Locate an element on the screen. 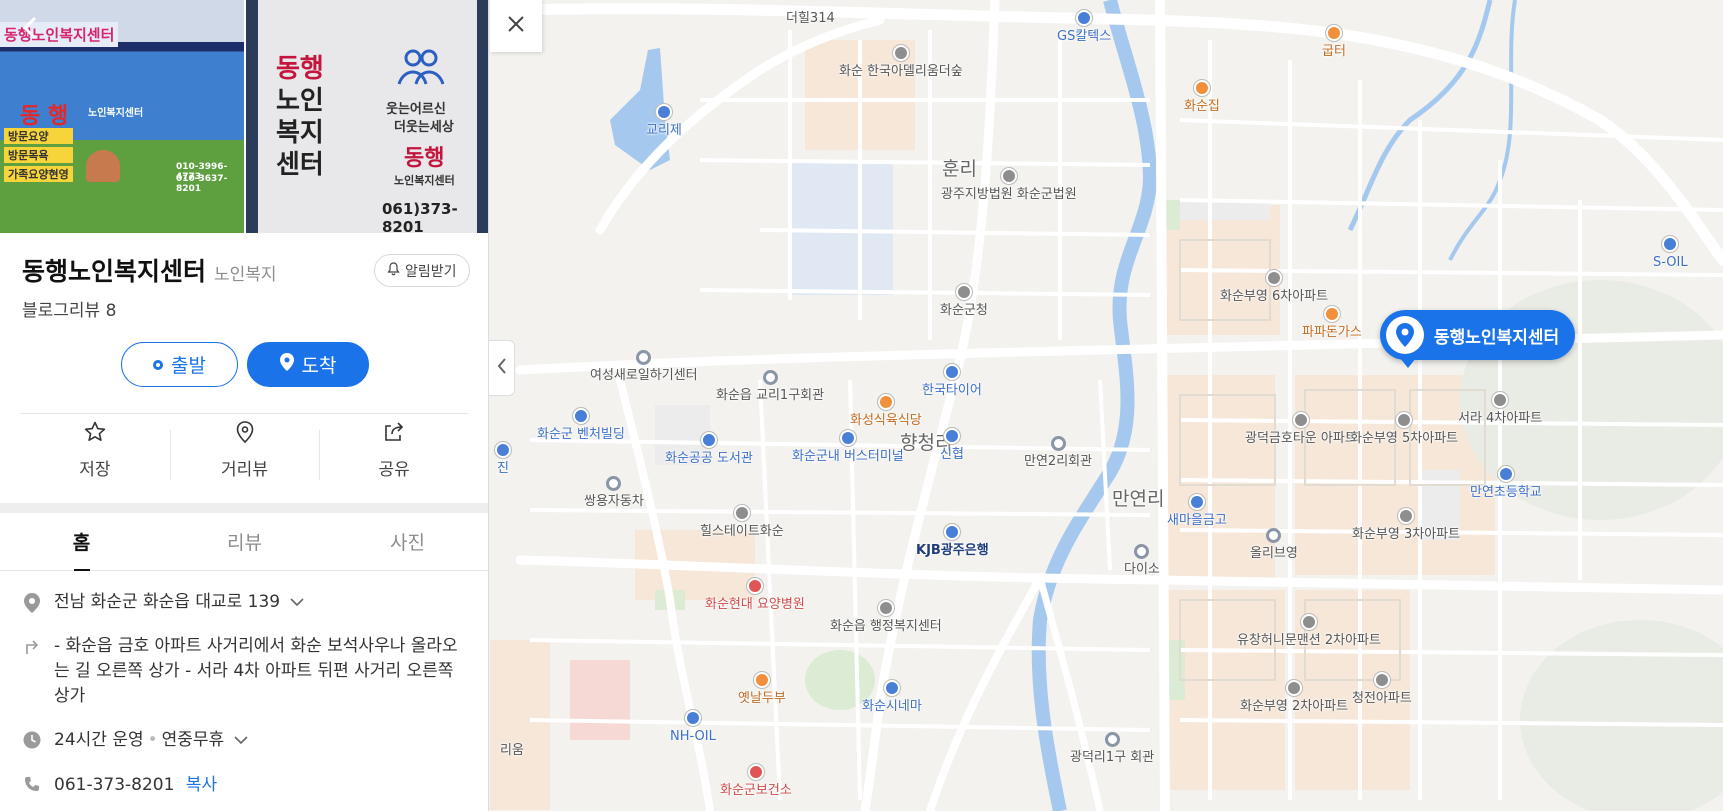 Image resolution: width=1723 pixels, height=811 pixels. route-end-label: 도착 is located at coordinates (319, 366).